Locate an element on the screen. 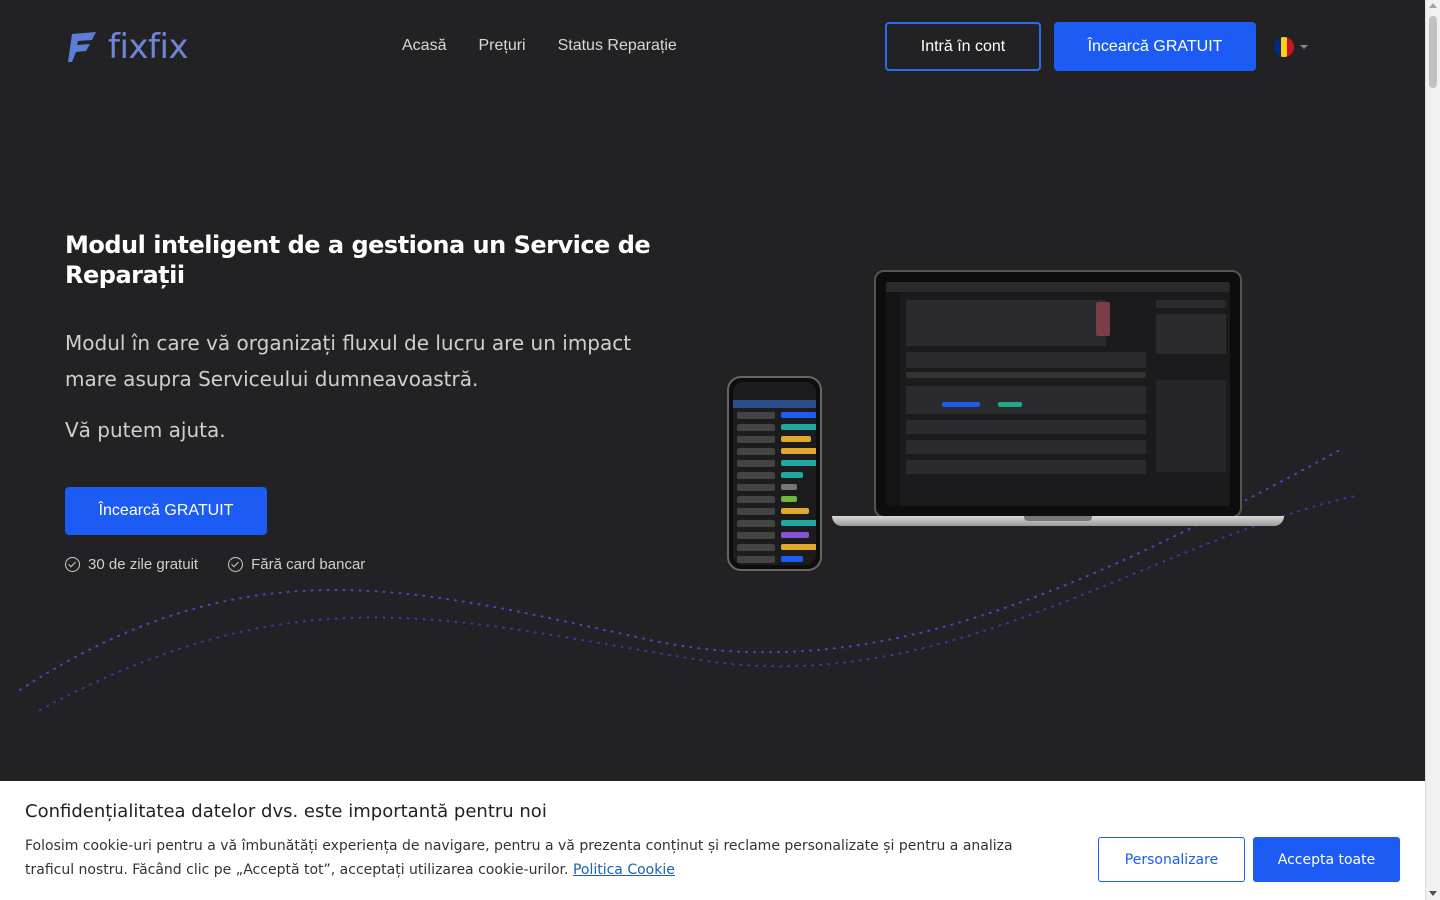  laptop-screen is located at coordinates (1058, 394).